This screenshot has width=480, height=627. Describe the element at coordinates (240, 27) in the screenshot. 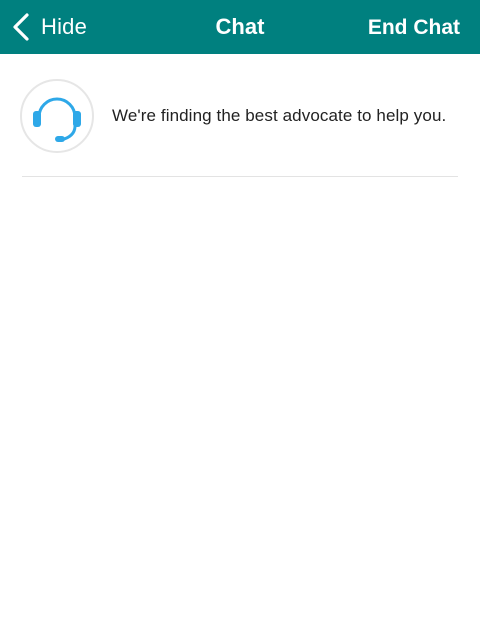

I see `navigation-bar: Hide Chat End Chat` at that location.